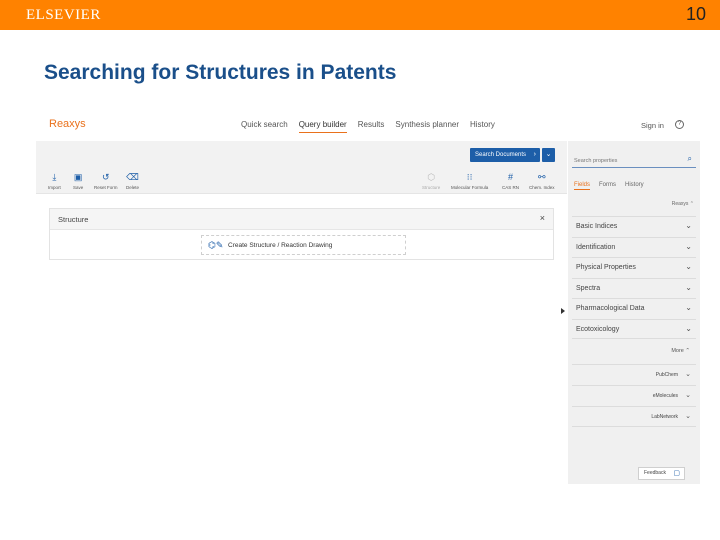  What do you see at coordinates (63, 15) in the screenshot?
I see `elsevier-logo: ELSEVIER` at bounding box center [63, 15].